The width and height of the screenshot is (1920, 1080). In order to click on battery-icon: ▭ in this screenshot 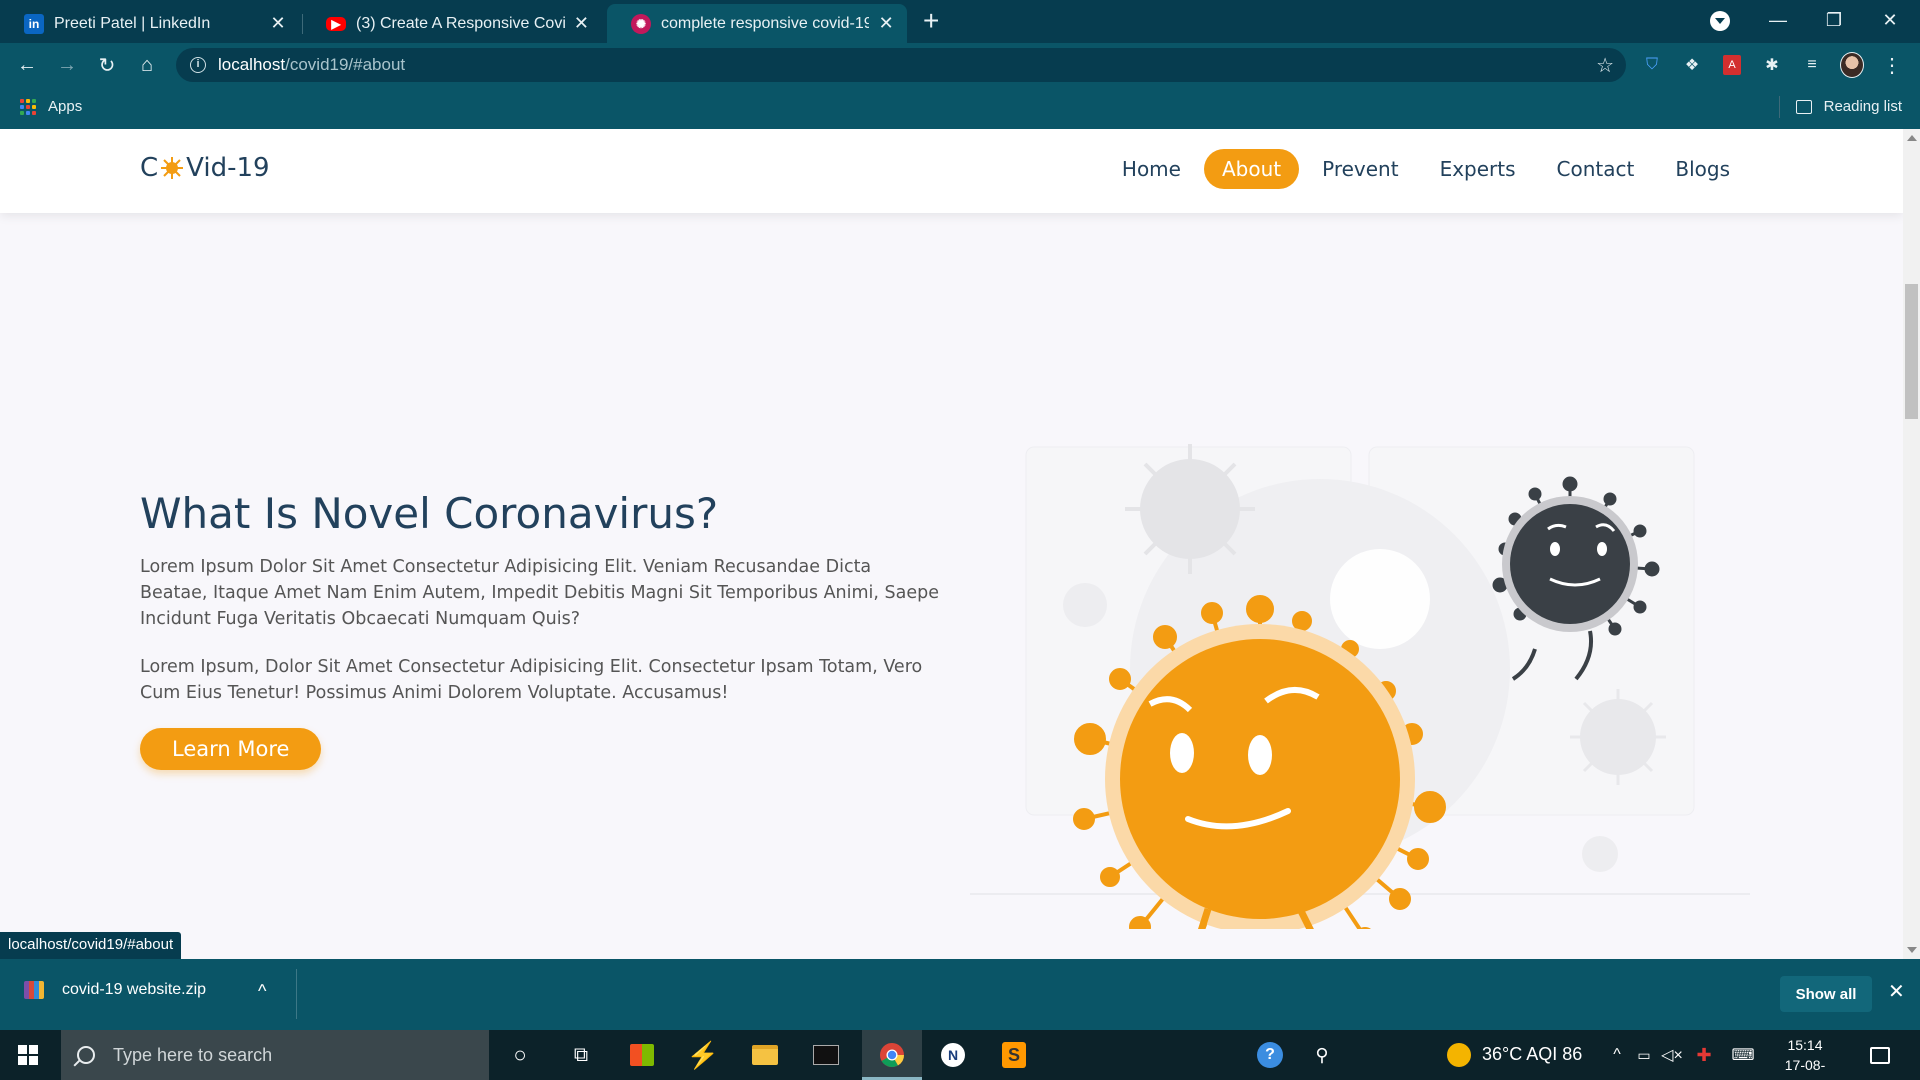, I will do `click(1644, 1055)`.